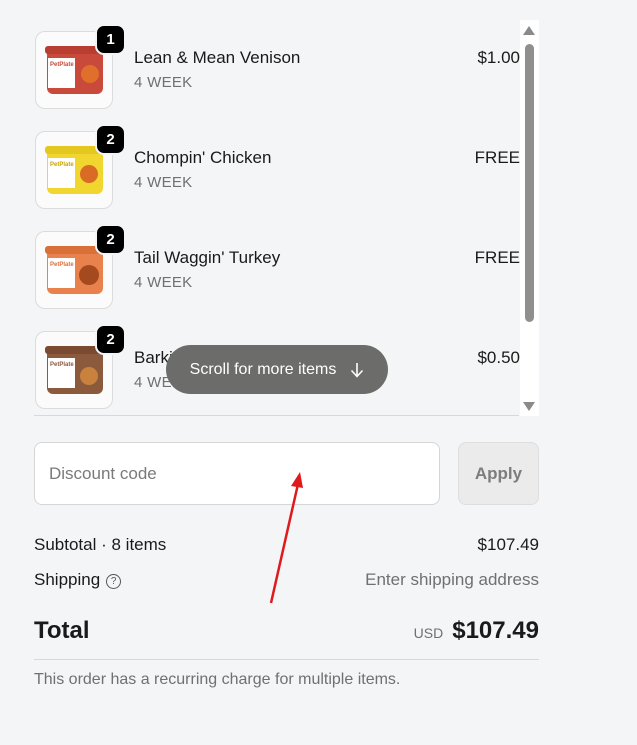 The width and height of the screenshot is (637, 745). What do you see at coordinates (207, 257) in the screenshot?
I see `item-name: Tail Waggin' Turkey` at bounding box center [207, 257].